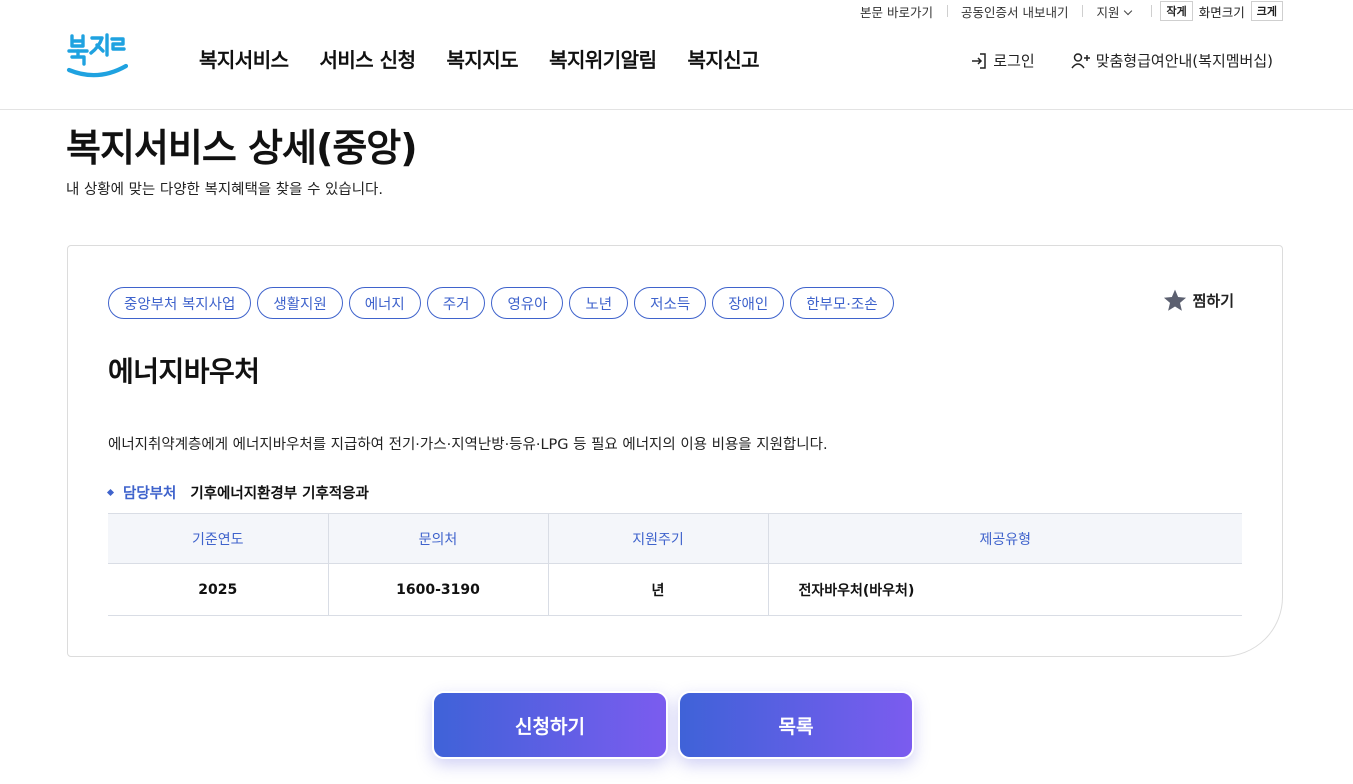 The width and height of the screenshot is (1353, 784). What do you see at coordinates (1014, 61) in the screenshot?
I see `login-label: 로그인` at bounding box center [1014, 61].